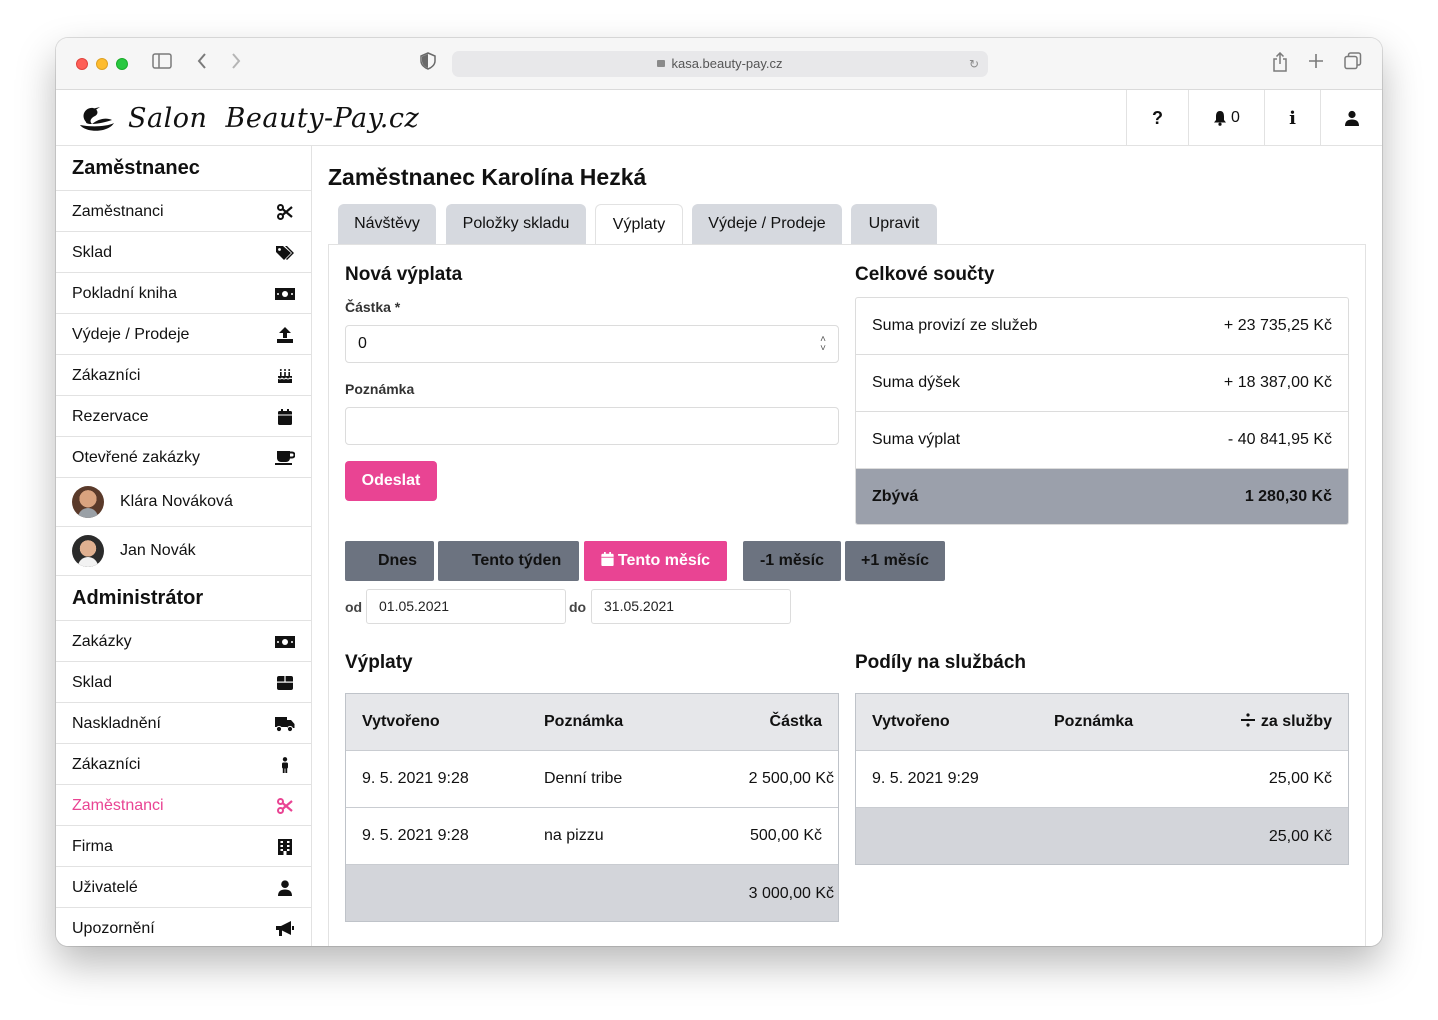 The image size is (1438, 1020). I want to click on browser-toolbar: kasa.beauty-pay.cz ↻, so click(719, 64).